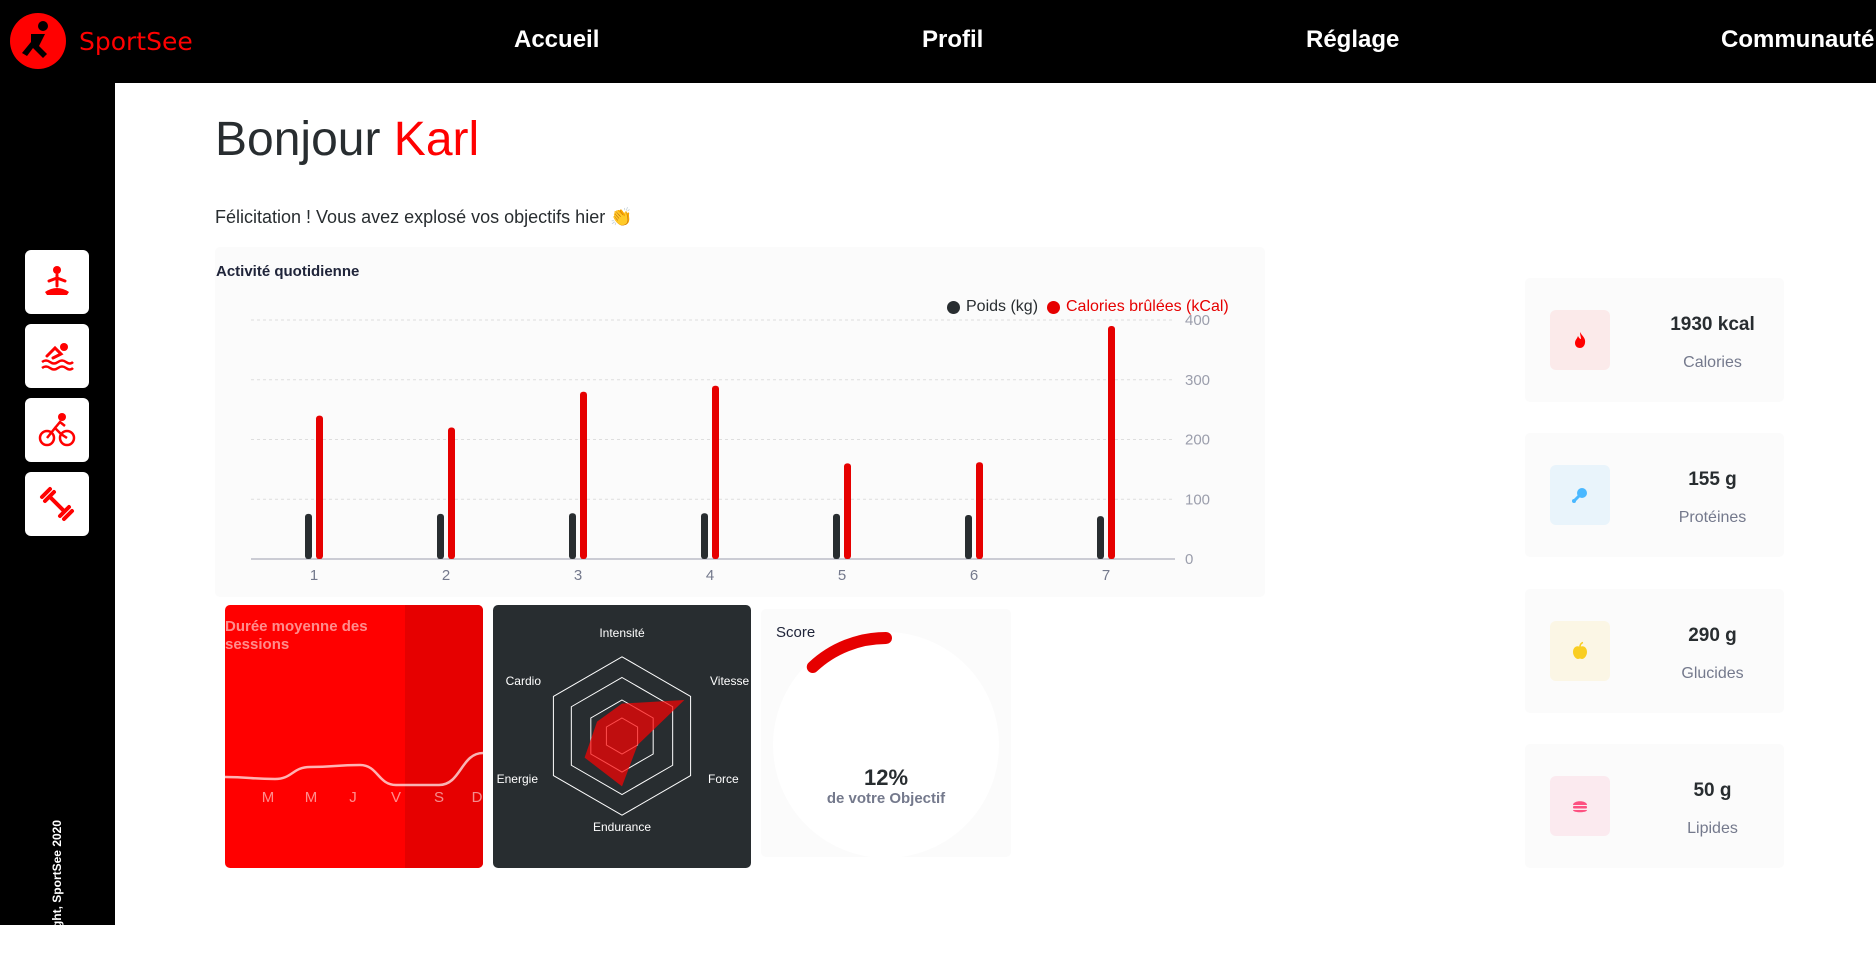 This screenshot has width=1876, height=966. Describe the element at coordinates (723, 779) in the screenshot. I see `radar-label: Force` at that location.